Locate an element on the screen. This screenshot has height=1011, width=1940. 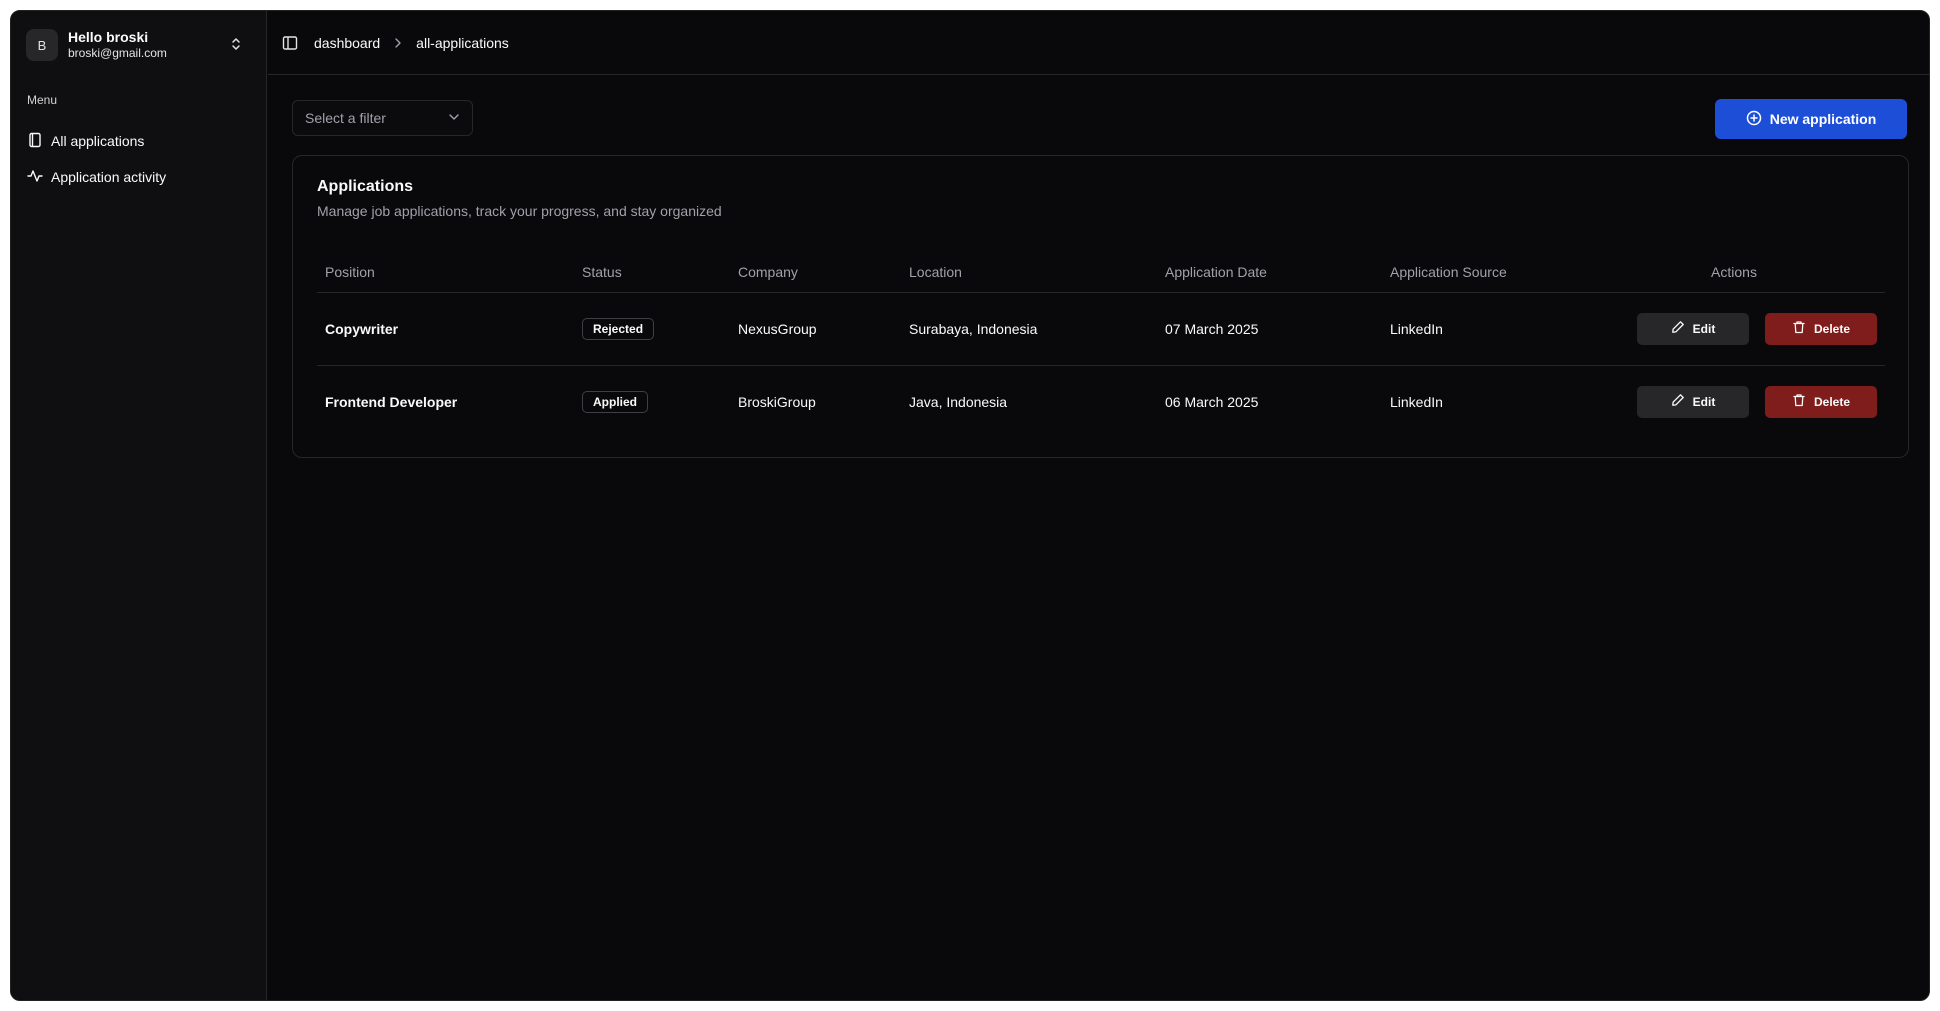
filter-placeholder: Select a filter is located at coordinates (345, 118).